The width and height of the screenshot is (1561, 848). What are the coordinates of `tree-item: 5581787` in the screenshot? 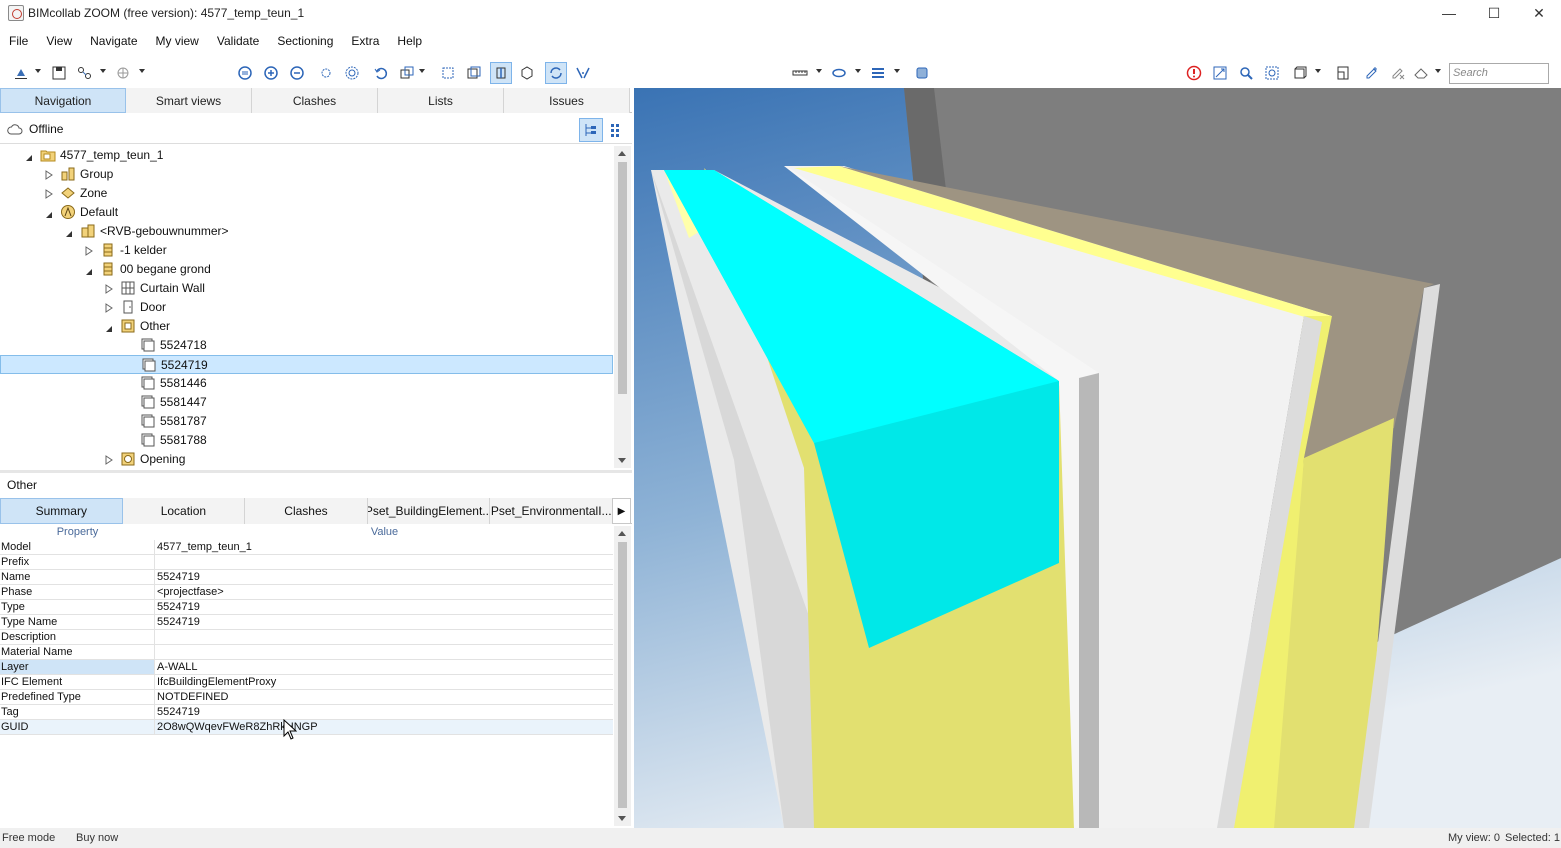 It's located at (306, 421).